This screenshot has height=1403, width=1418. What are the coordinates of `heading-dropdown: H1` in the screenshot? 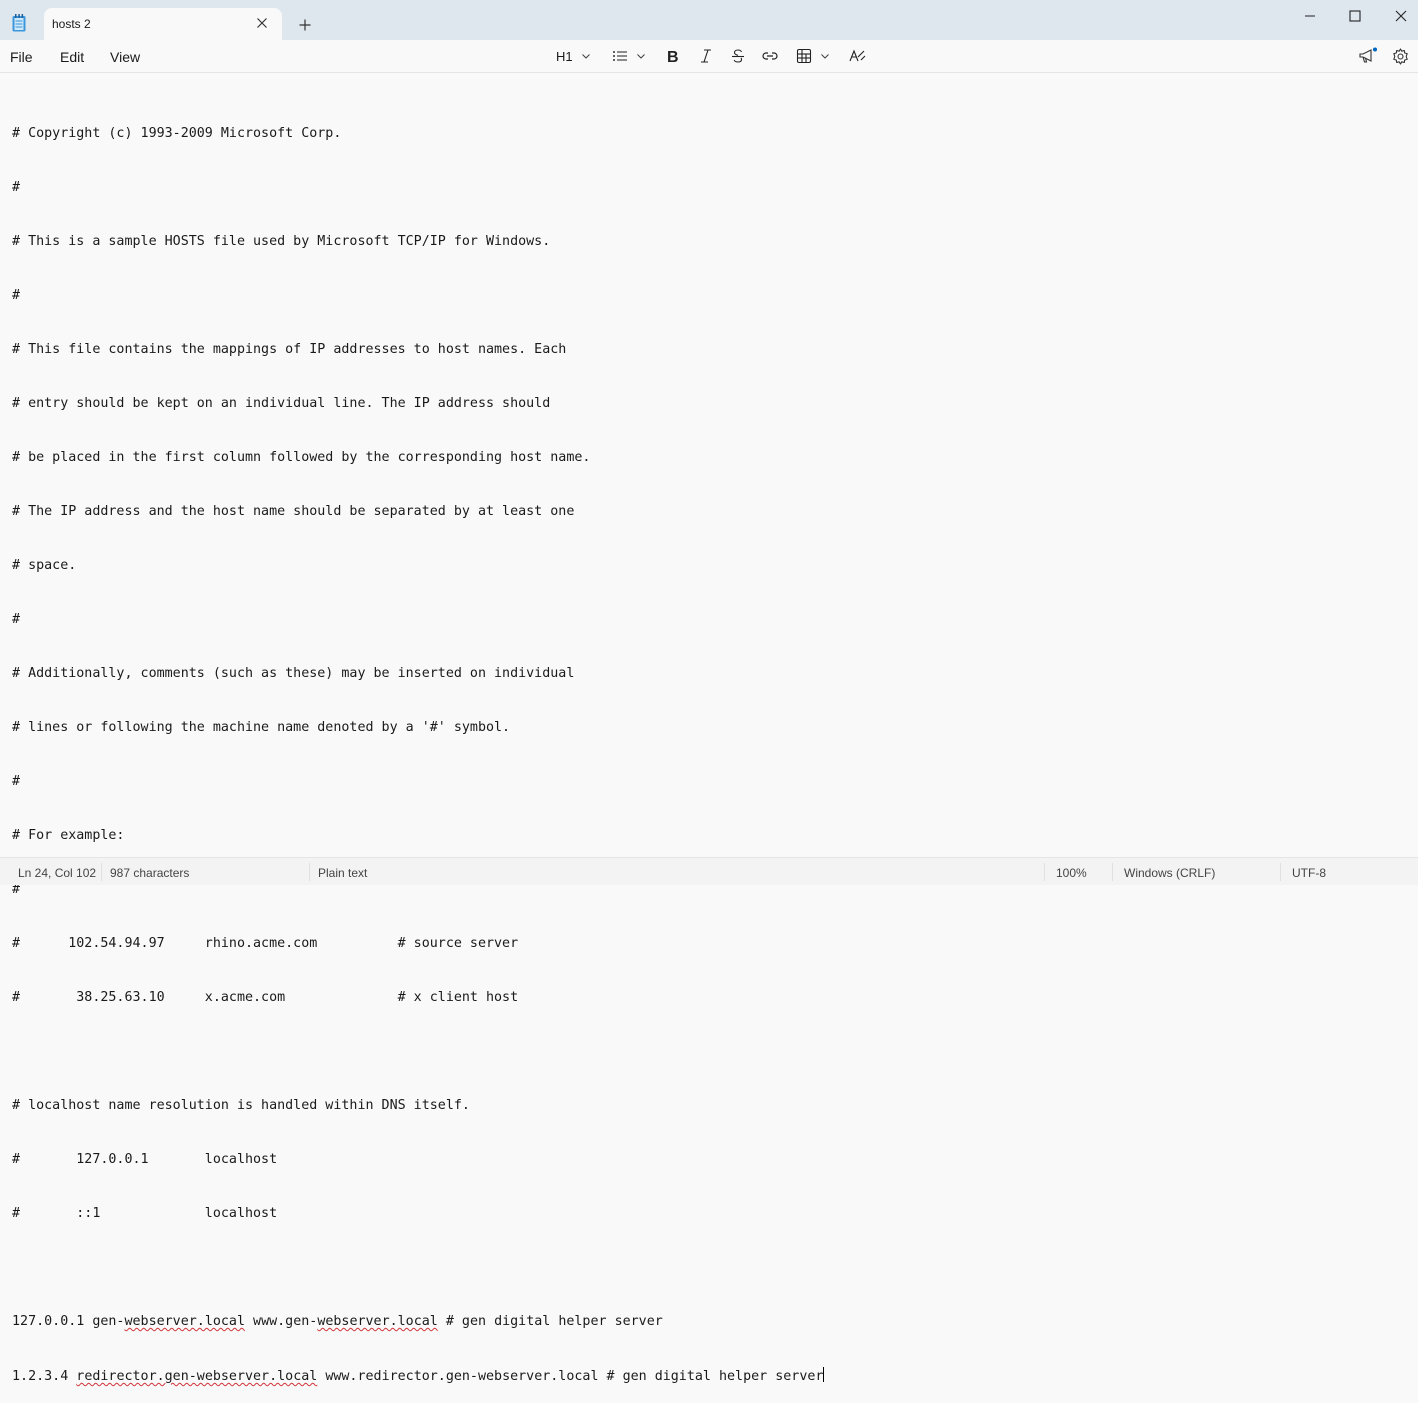 It's located at (573, 56).